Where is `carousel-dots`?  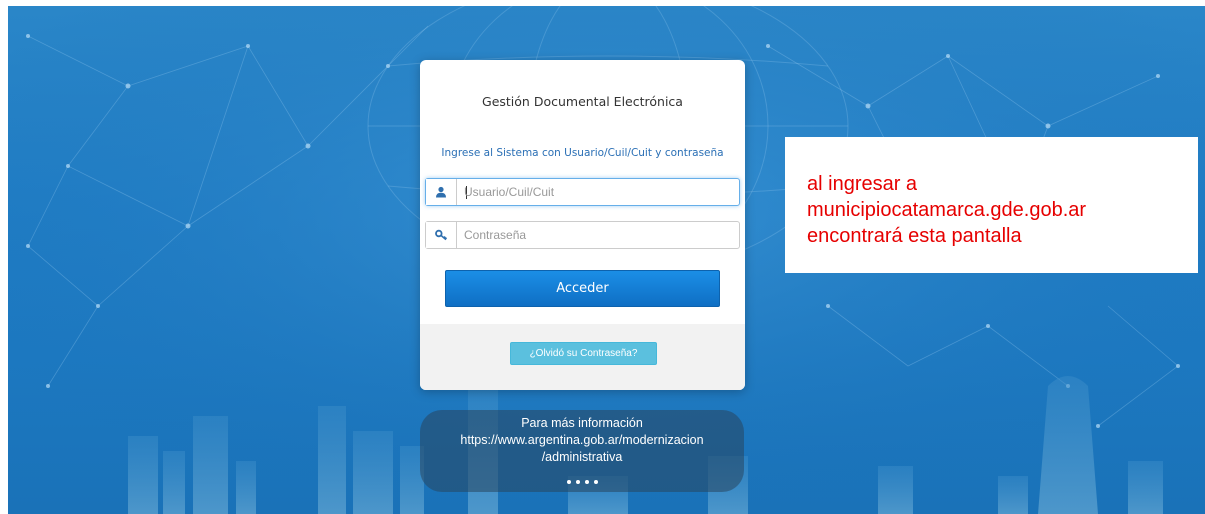
carousel-dots is located at coordinates (582, 482).